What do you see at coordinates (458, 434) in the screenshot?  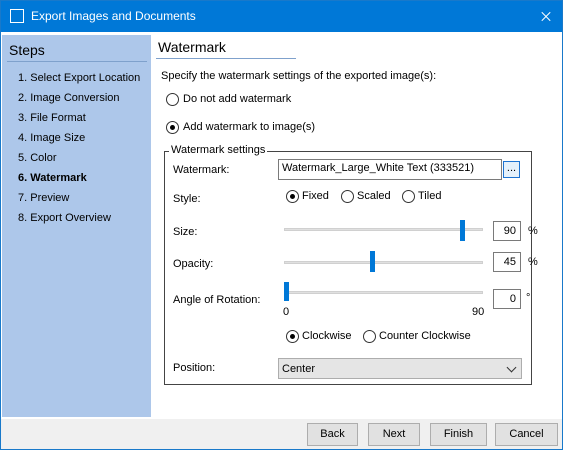 I see `finish-button: Finish` at bounding box center [458, 434].